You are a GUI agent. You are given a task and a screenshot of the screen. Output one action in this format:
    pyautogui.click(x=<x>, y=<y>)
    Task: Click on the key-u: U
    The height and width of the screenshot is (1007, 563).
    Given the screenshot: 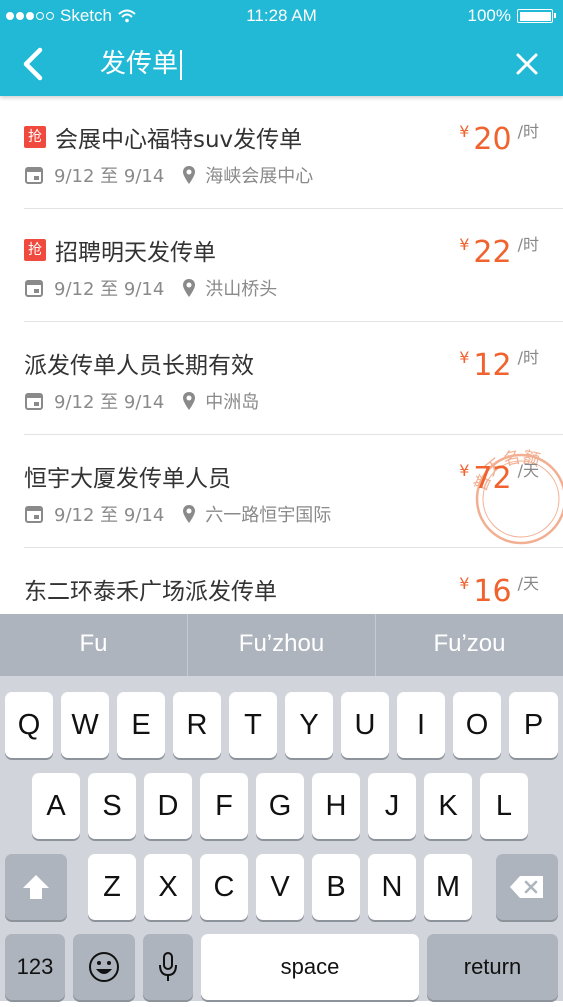 What is the action you would take?
    pyautogui.click(x=365, y=725)
    